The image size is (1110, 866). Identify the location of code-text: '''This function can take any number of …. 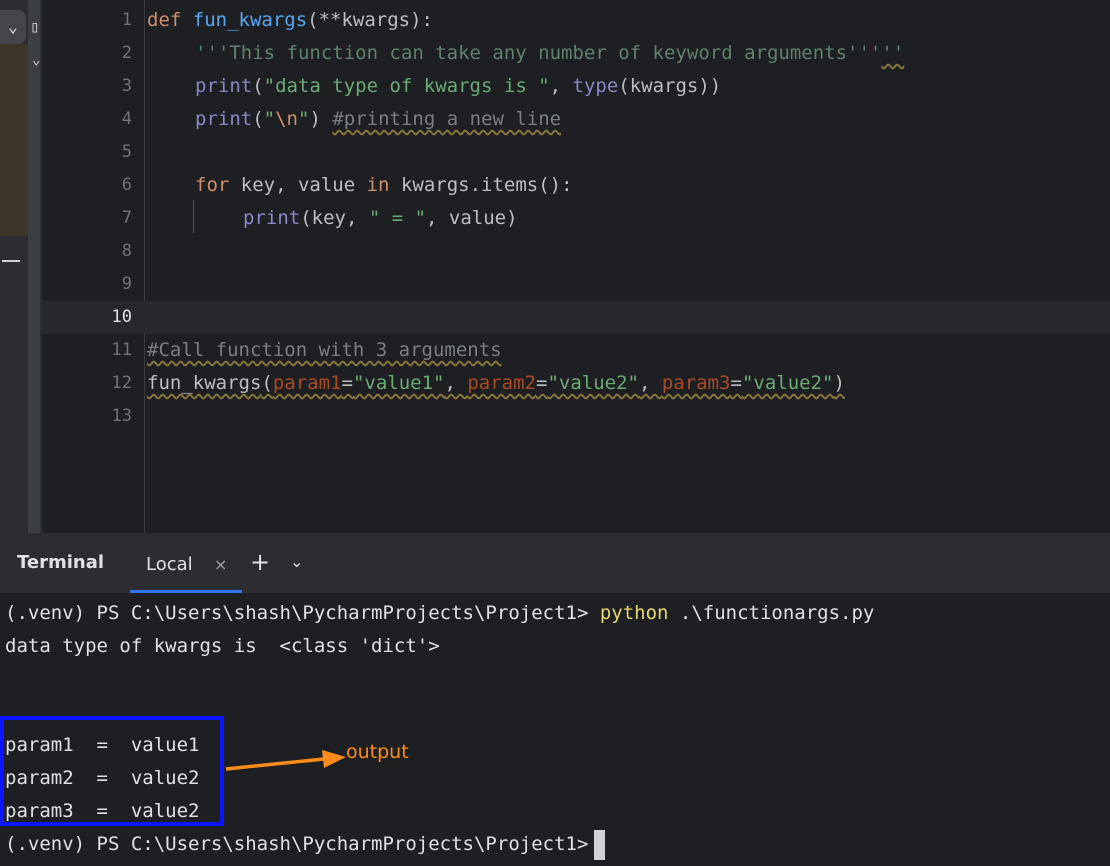
(550, 53).